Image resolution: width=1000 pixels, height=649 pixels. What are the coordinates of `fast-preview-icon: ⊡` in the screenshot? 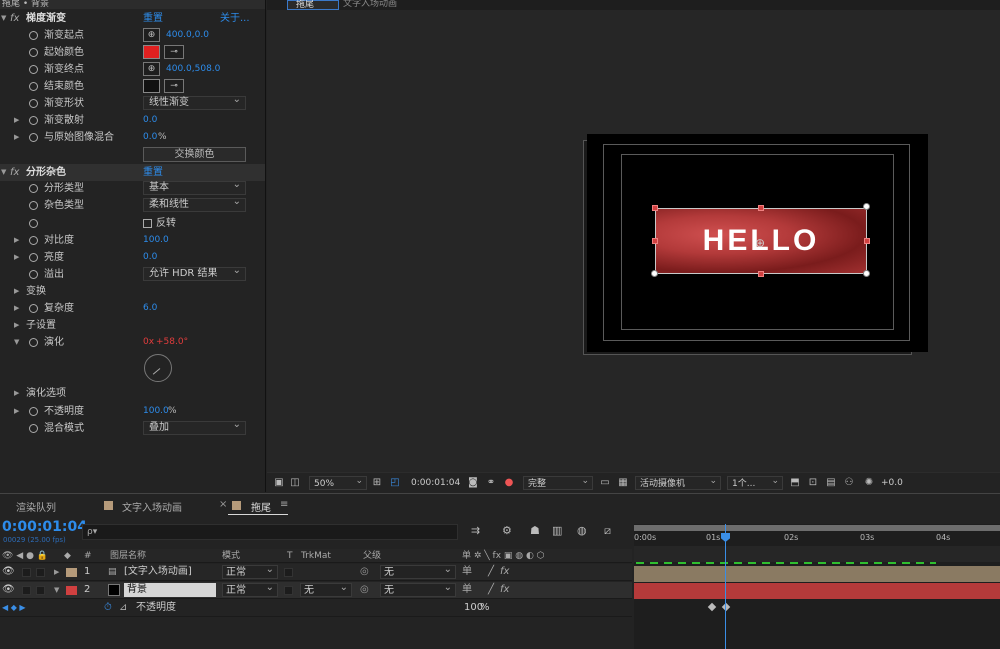 It's located at (813, 483).